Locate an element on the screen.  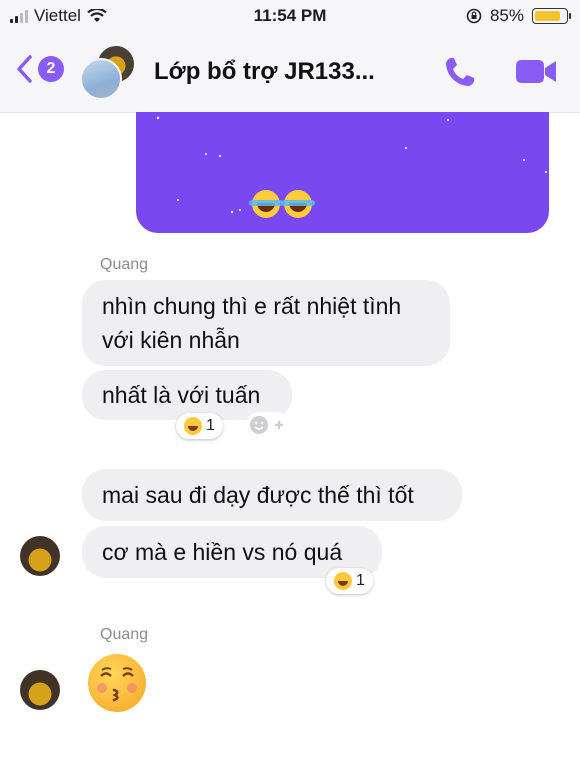
redacted-text is located at coordinates (351, 165).